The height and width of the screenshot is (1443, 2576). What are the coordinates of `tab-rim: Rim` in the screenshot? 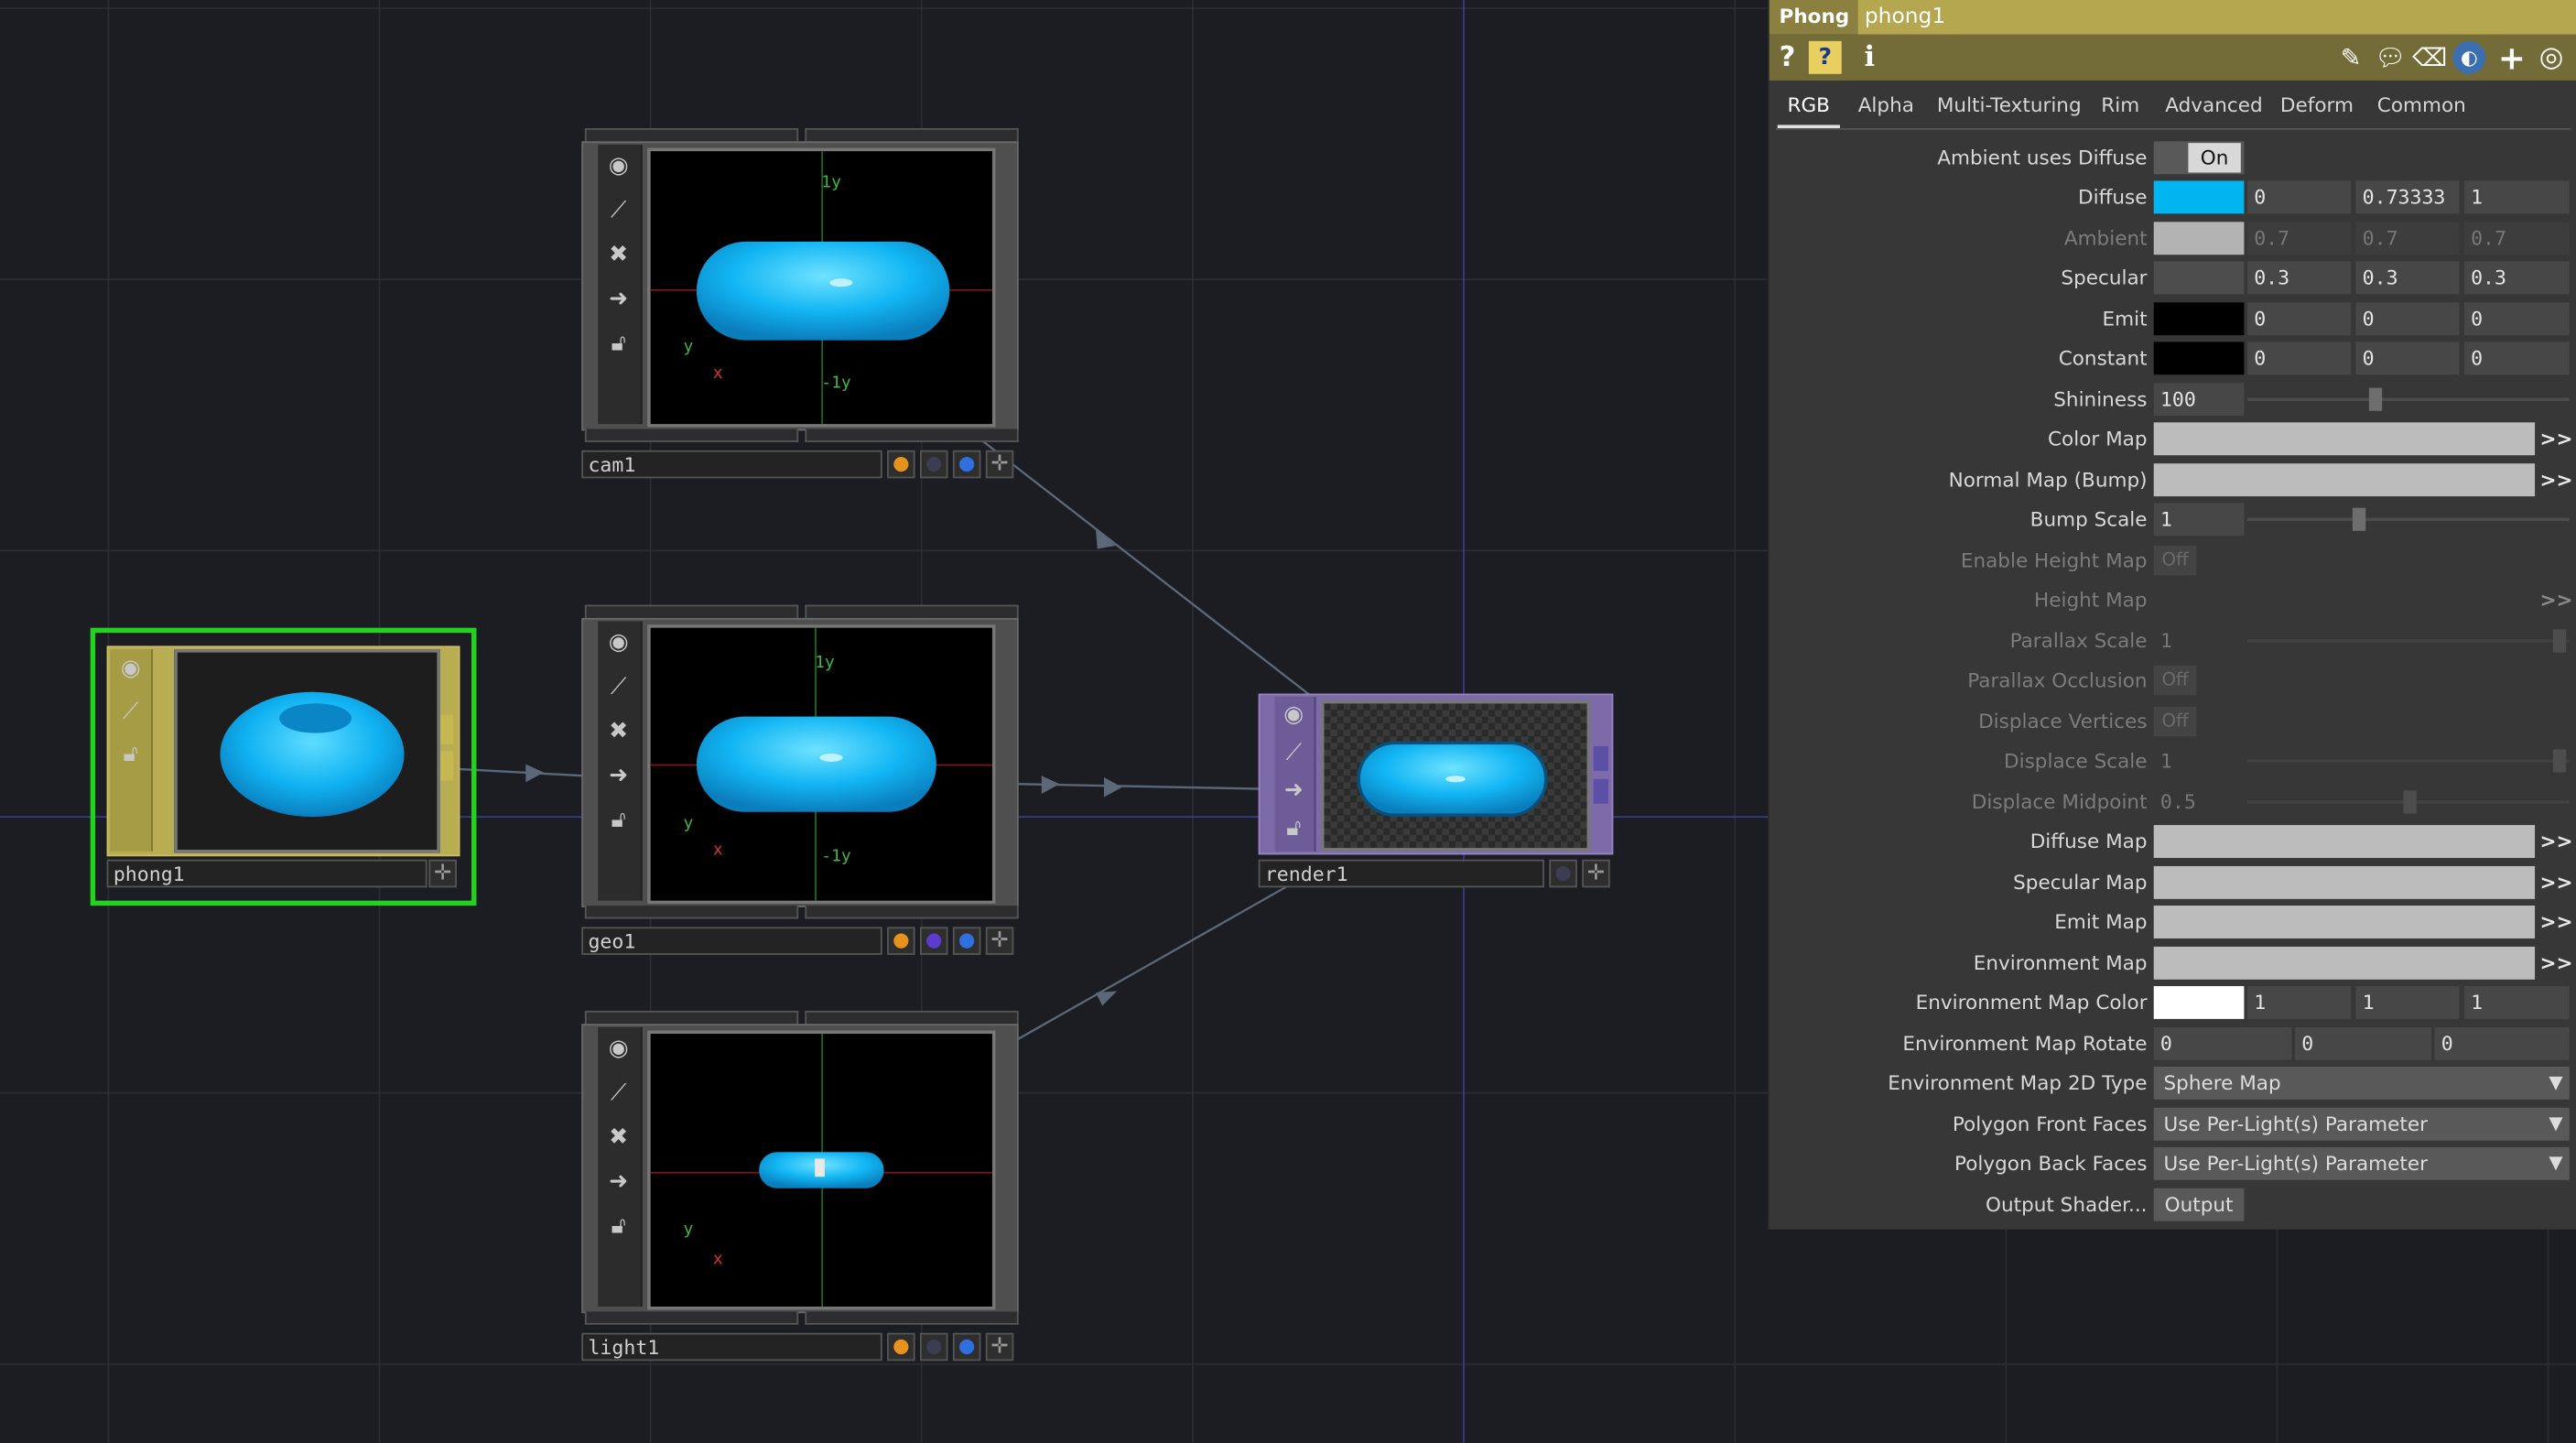 It's located at (2121, 105).